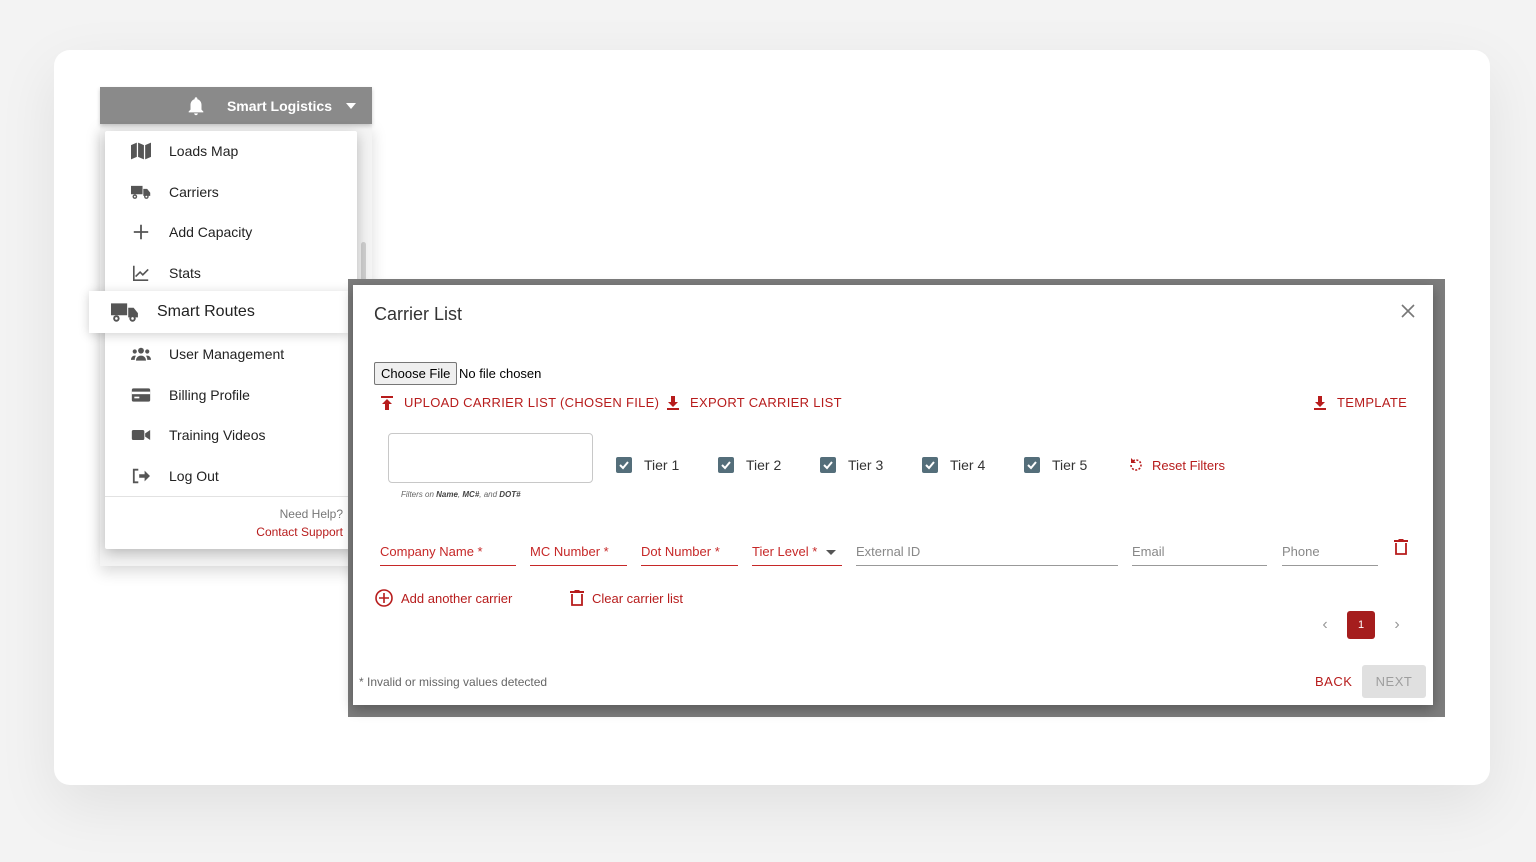  I want to click on validation-message: * Invalid or missing values detected, so click(453, 682).